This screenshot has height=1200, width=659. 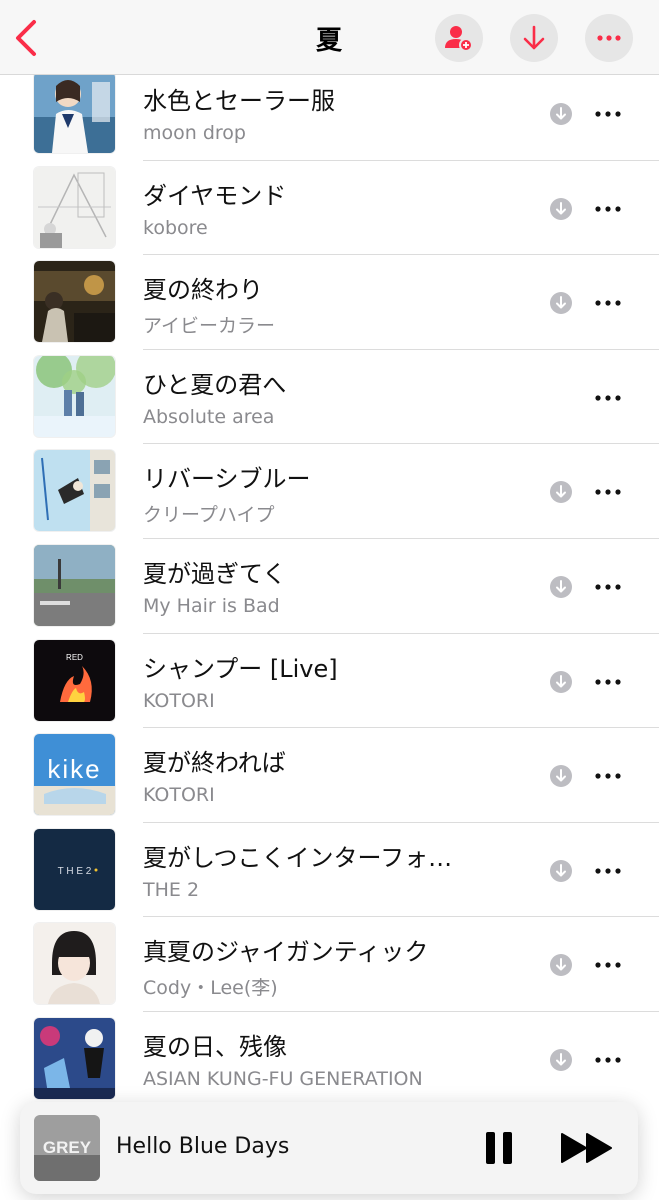 I want to click on arrow-down-icon, so click(x=534, y=37).